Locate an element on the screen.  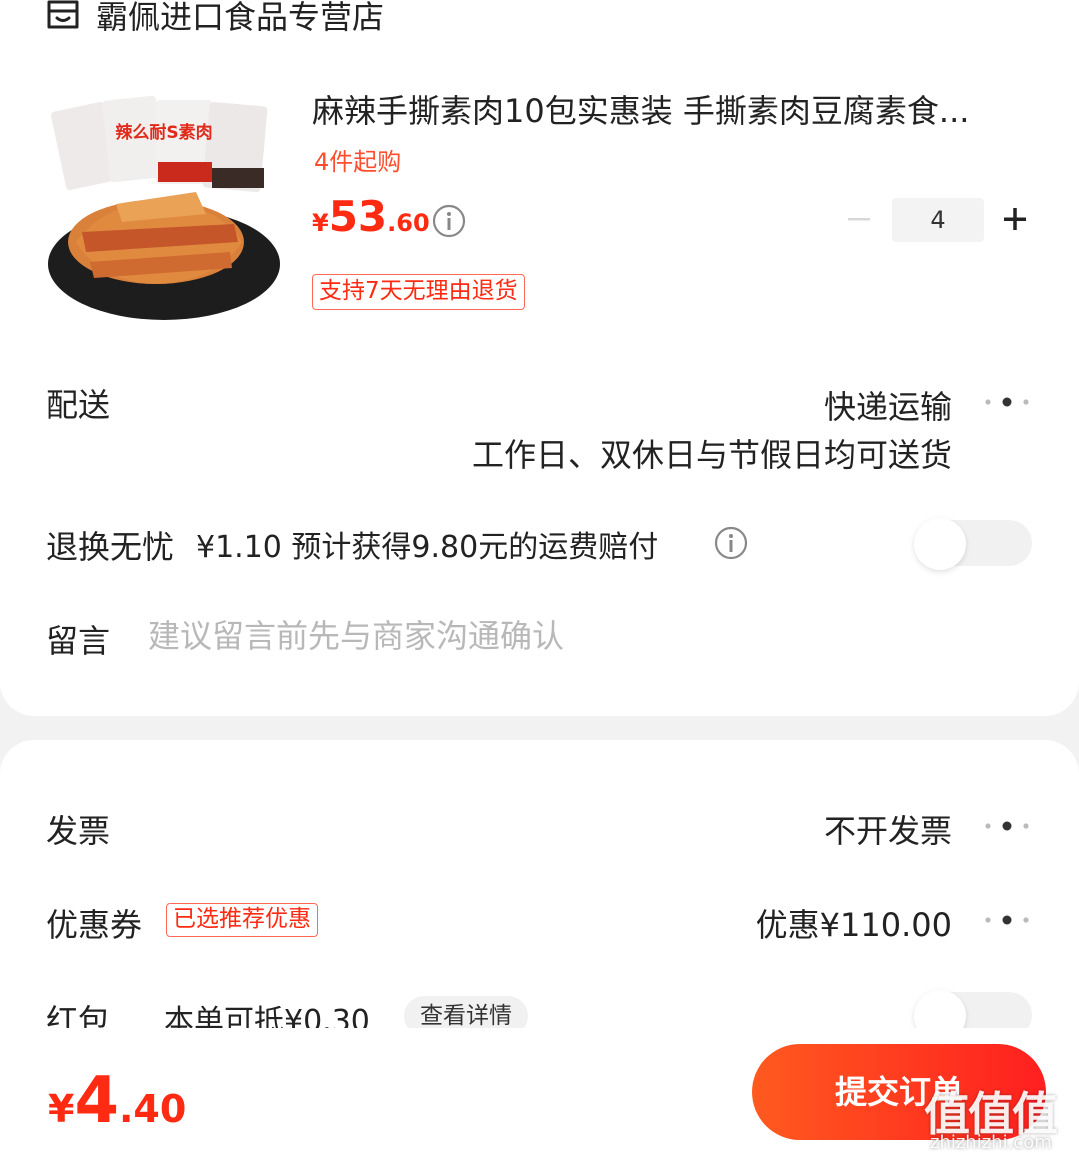
shop-icon is located at coordinates (63, 14).